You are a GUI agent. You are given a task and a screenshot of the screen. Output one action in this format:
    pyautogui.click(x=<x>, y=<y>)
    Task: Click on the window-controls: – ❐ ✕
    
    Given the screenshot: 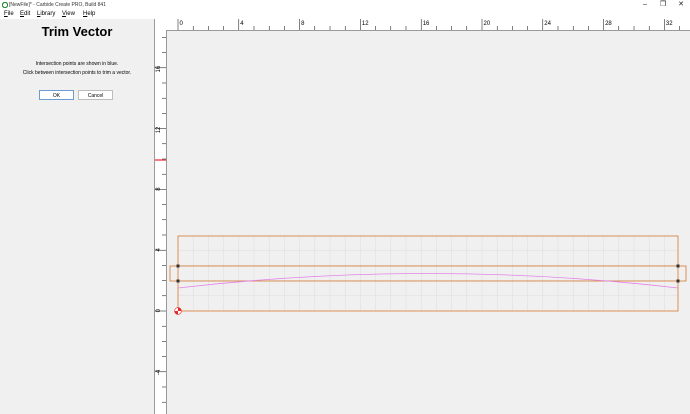 What is the action you would take?
    pyautogui.click(x=663, y=5)
    